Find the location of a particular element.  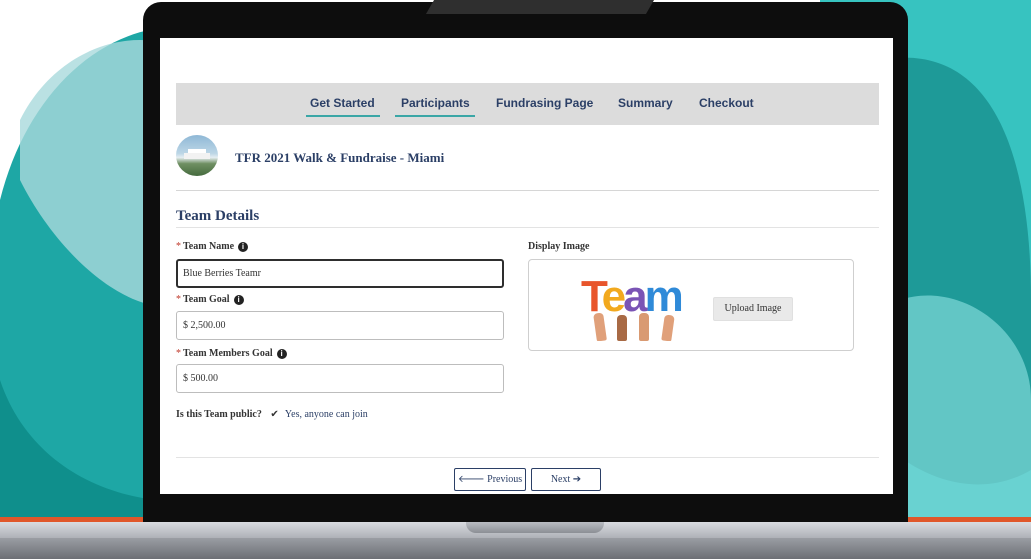

arrow-right-icon: ➔ is located at coordinates (577, 479).